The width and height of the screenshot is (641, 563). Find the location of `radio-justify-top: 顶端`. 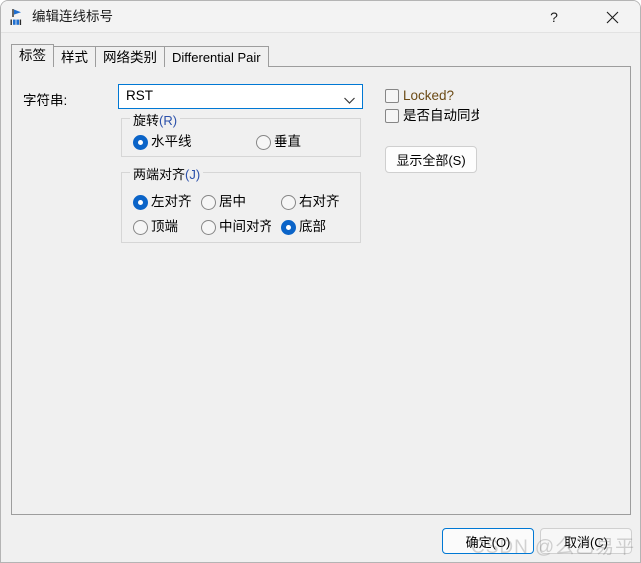

radio-justify-top: 顶端 is located at coordinates (155, 227).